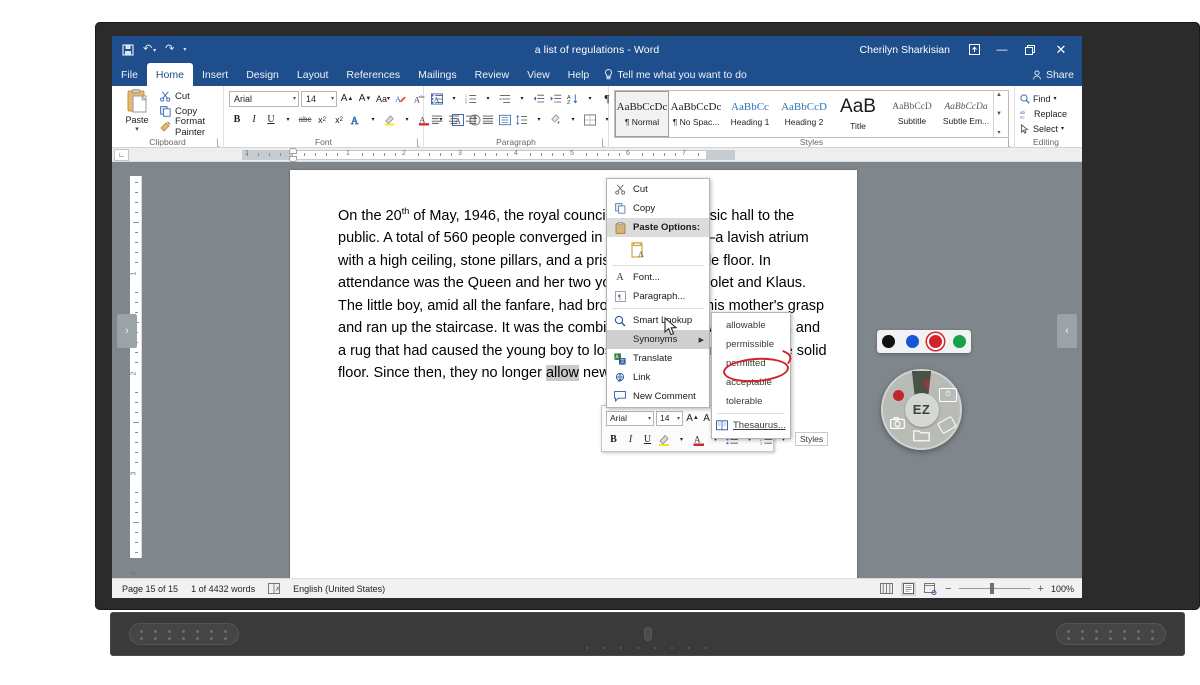 The image size is (1200, 685). What do you see at coordinates (407, 120) in the screenshot?
I see `text-highlight-dropdown-icon: ▾` at bounding box center [407, 120].